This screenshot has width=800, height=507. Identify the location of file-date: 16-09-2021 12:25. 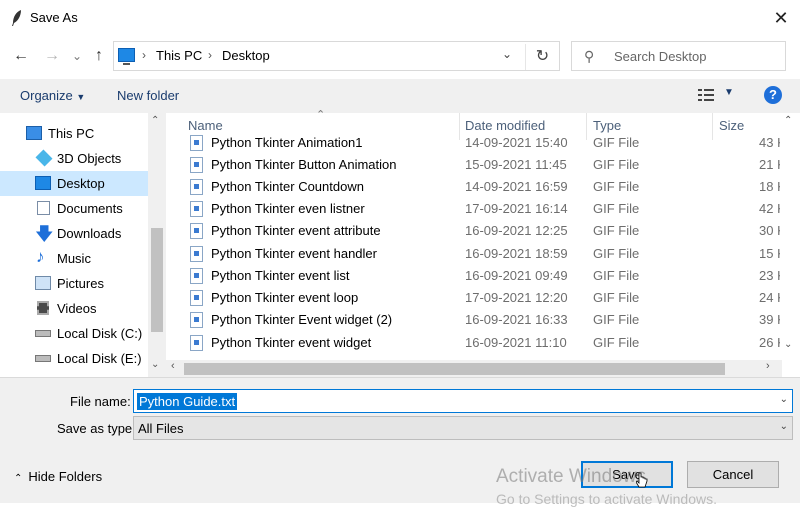
(516, 230).